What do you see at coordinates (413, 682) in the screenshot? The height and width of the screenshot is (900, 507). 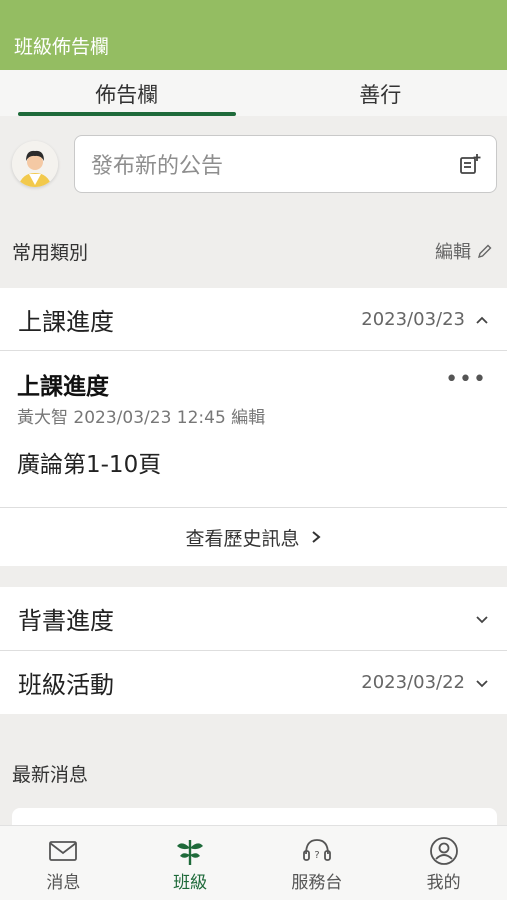 I see `category-date: 2023/03/22` at bounding box center [413, 682].